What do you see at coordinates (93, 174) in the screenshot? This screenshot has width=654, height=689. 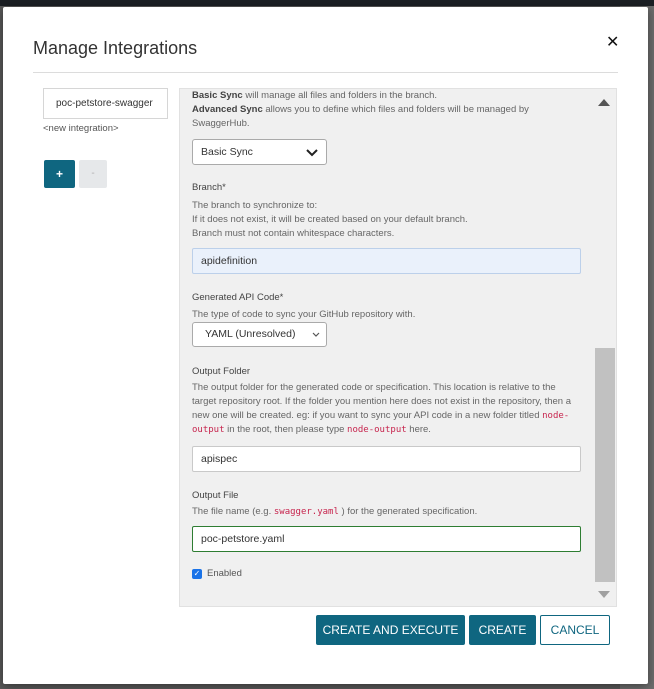 I see `remove-integration-button: -` at bounding box center [93, 174].